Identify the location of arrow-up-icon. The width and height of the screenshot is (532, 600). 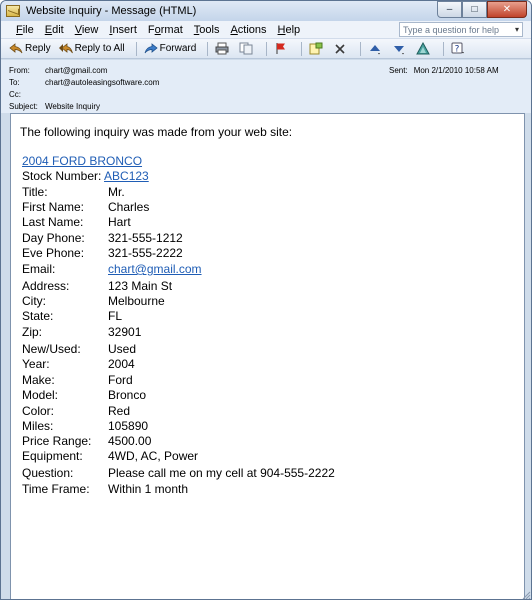
(375, 48).